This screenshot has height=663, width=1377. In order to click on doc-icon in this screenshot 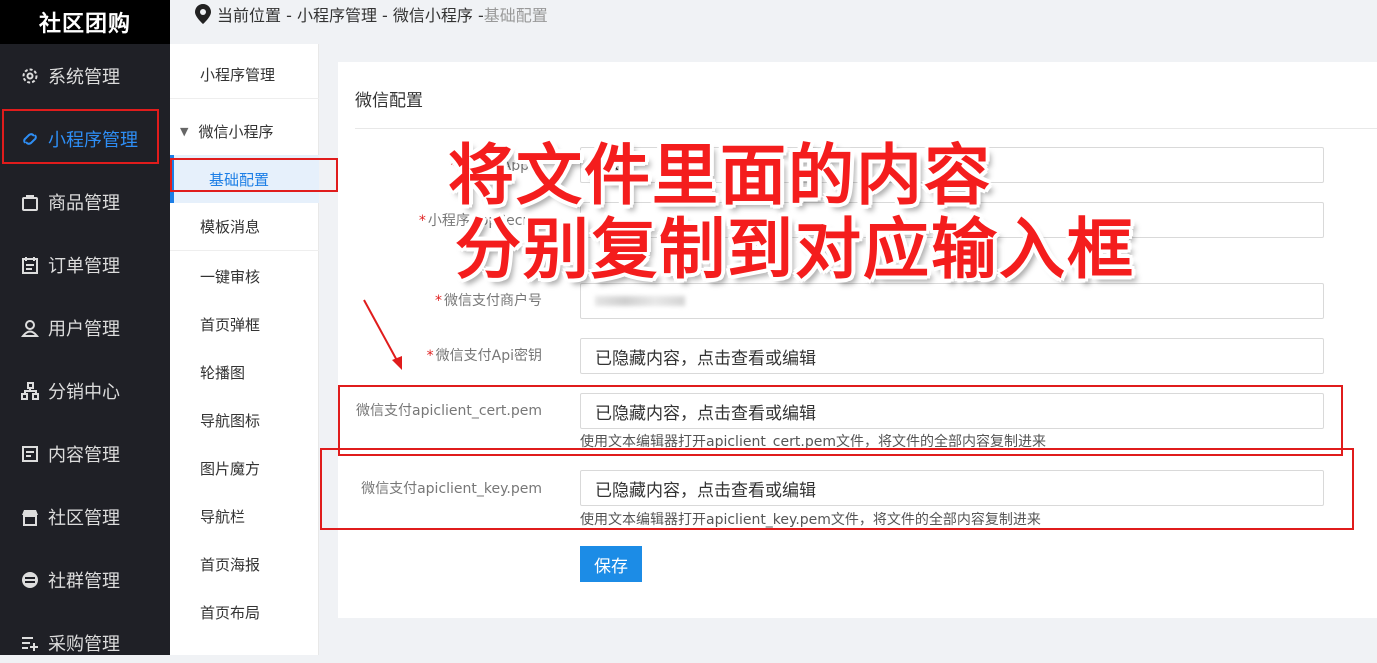, I will do `click(30, 454)`.